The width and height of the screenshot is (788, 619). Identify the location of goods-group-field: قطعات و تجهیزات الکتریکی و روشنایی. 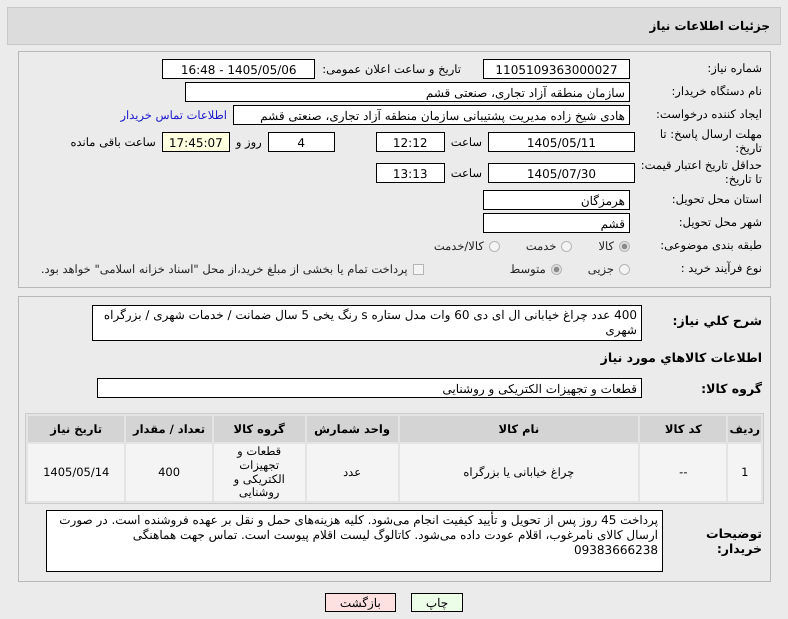
(369, 388).